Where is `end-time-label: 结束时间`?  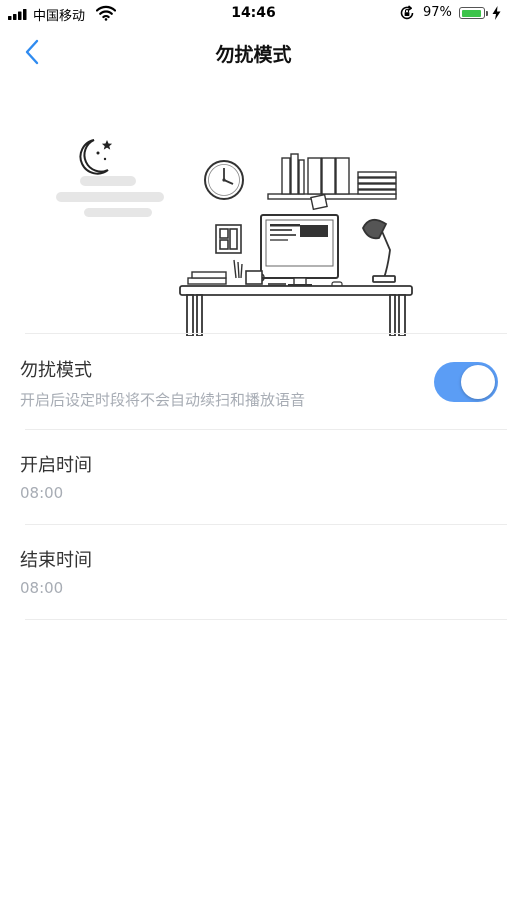 end-time-label: 结束时间 is located at coordinates (56, 560).